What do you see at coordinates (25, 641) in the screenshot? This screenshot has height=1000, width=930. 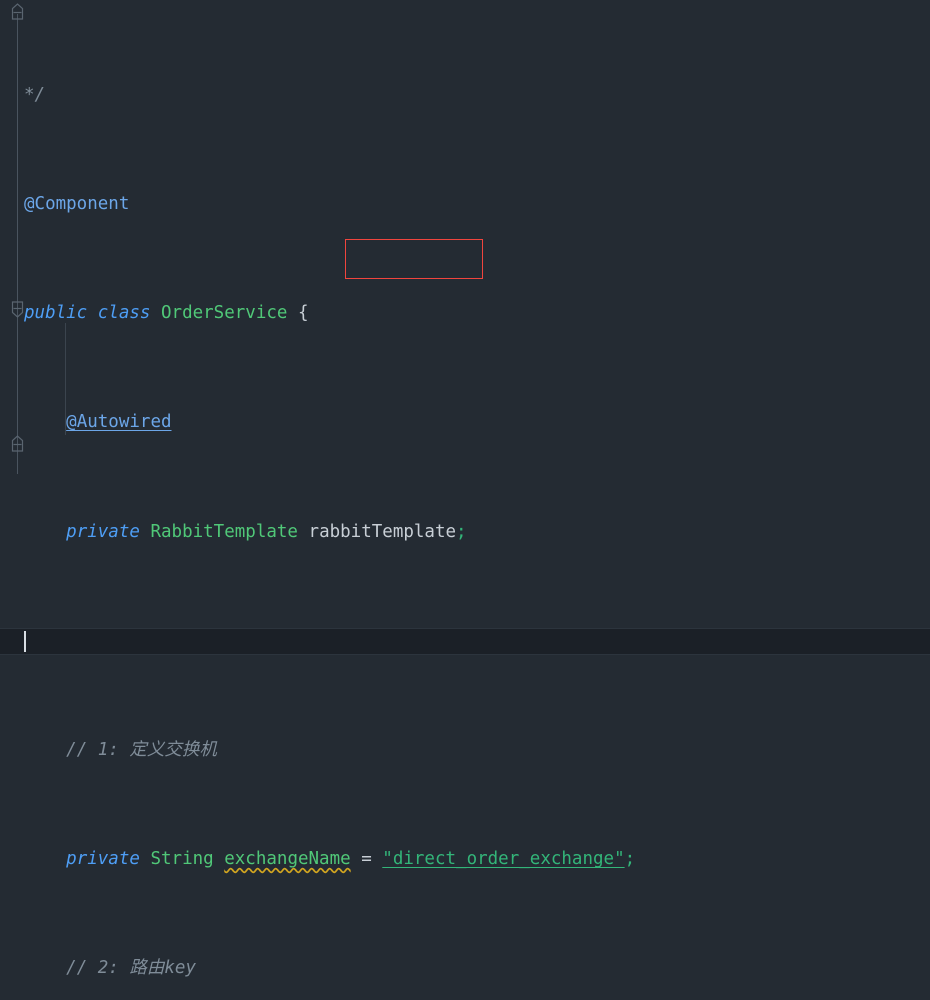 I see `text-caret` at bounding box center [25, 641].